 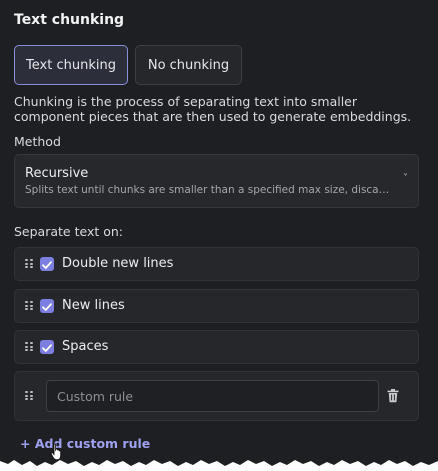 I want to click on method-label: Method, so click(x=37, y=141).